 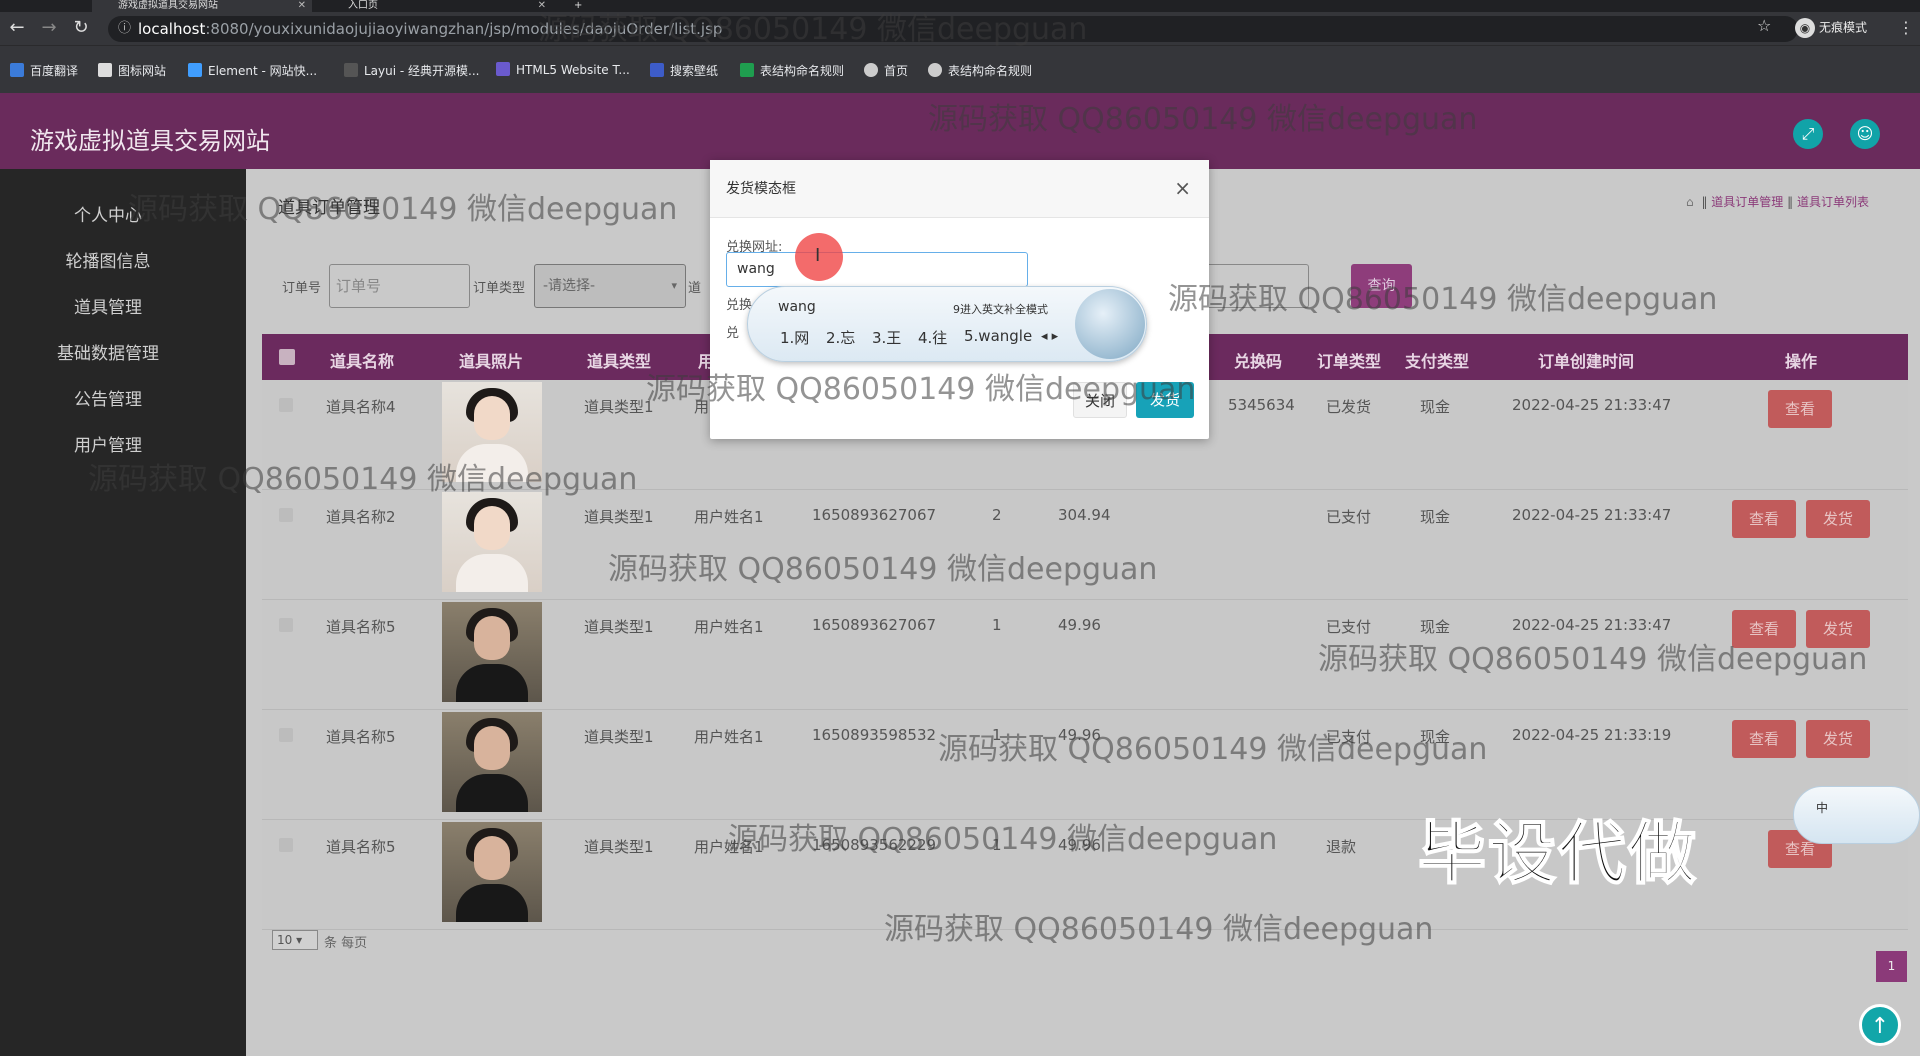 I want to click on ime-candidate: 1.网, so click(x=794, y=337).